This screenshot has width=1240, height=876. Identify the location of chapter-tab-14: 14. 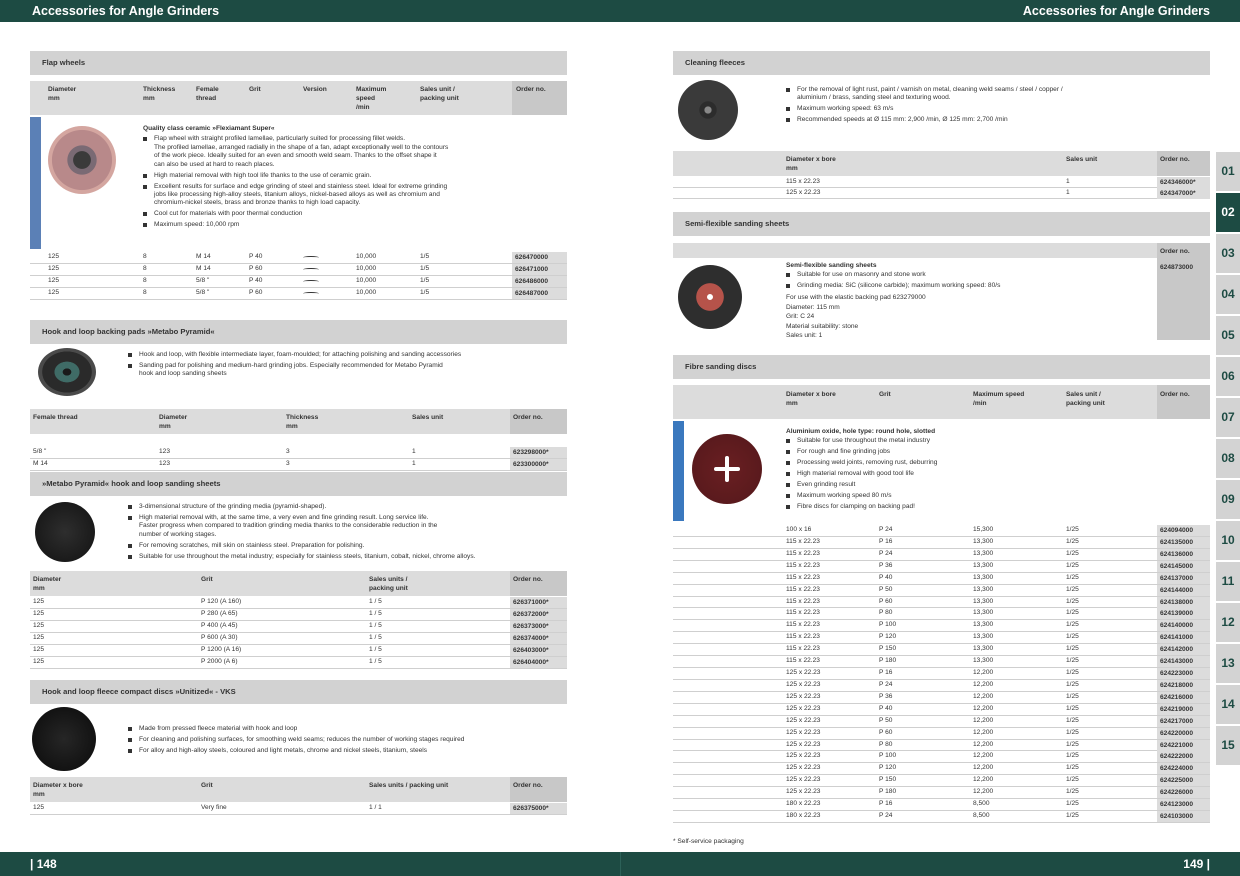
(1228, 704).